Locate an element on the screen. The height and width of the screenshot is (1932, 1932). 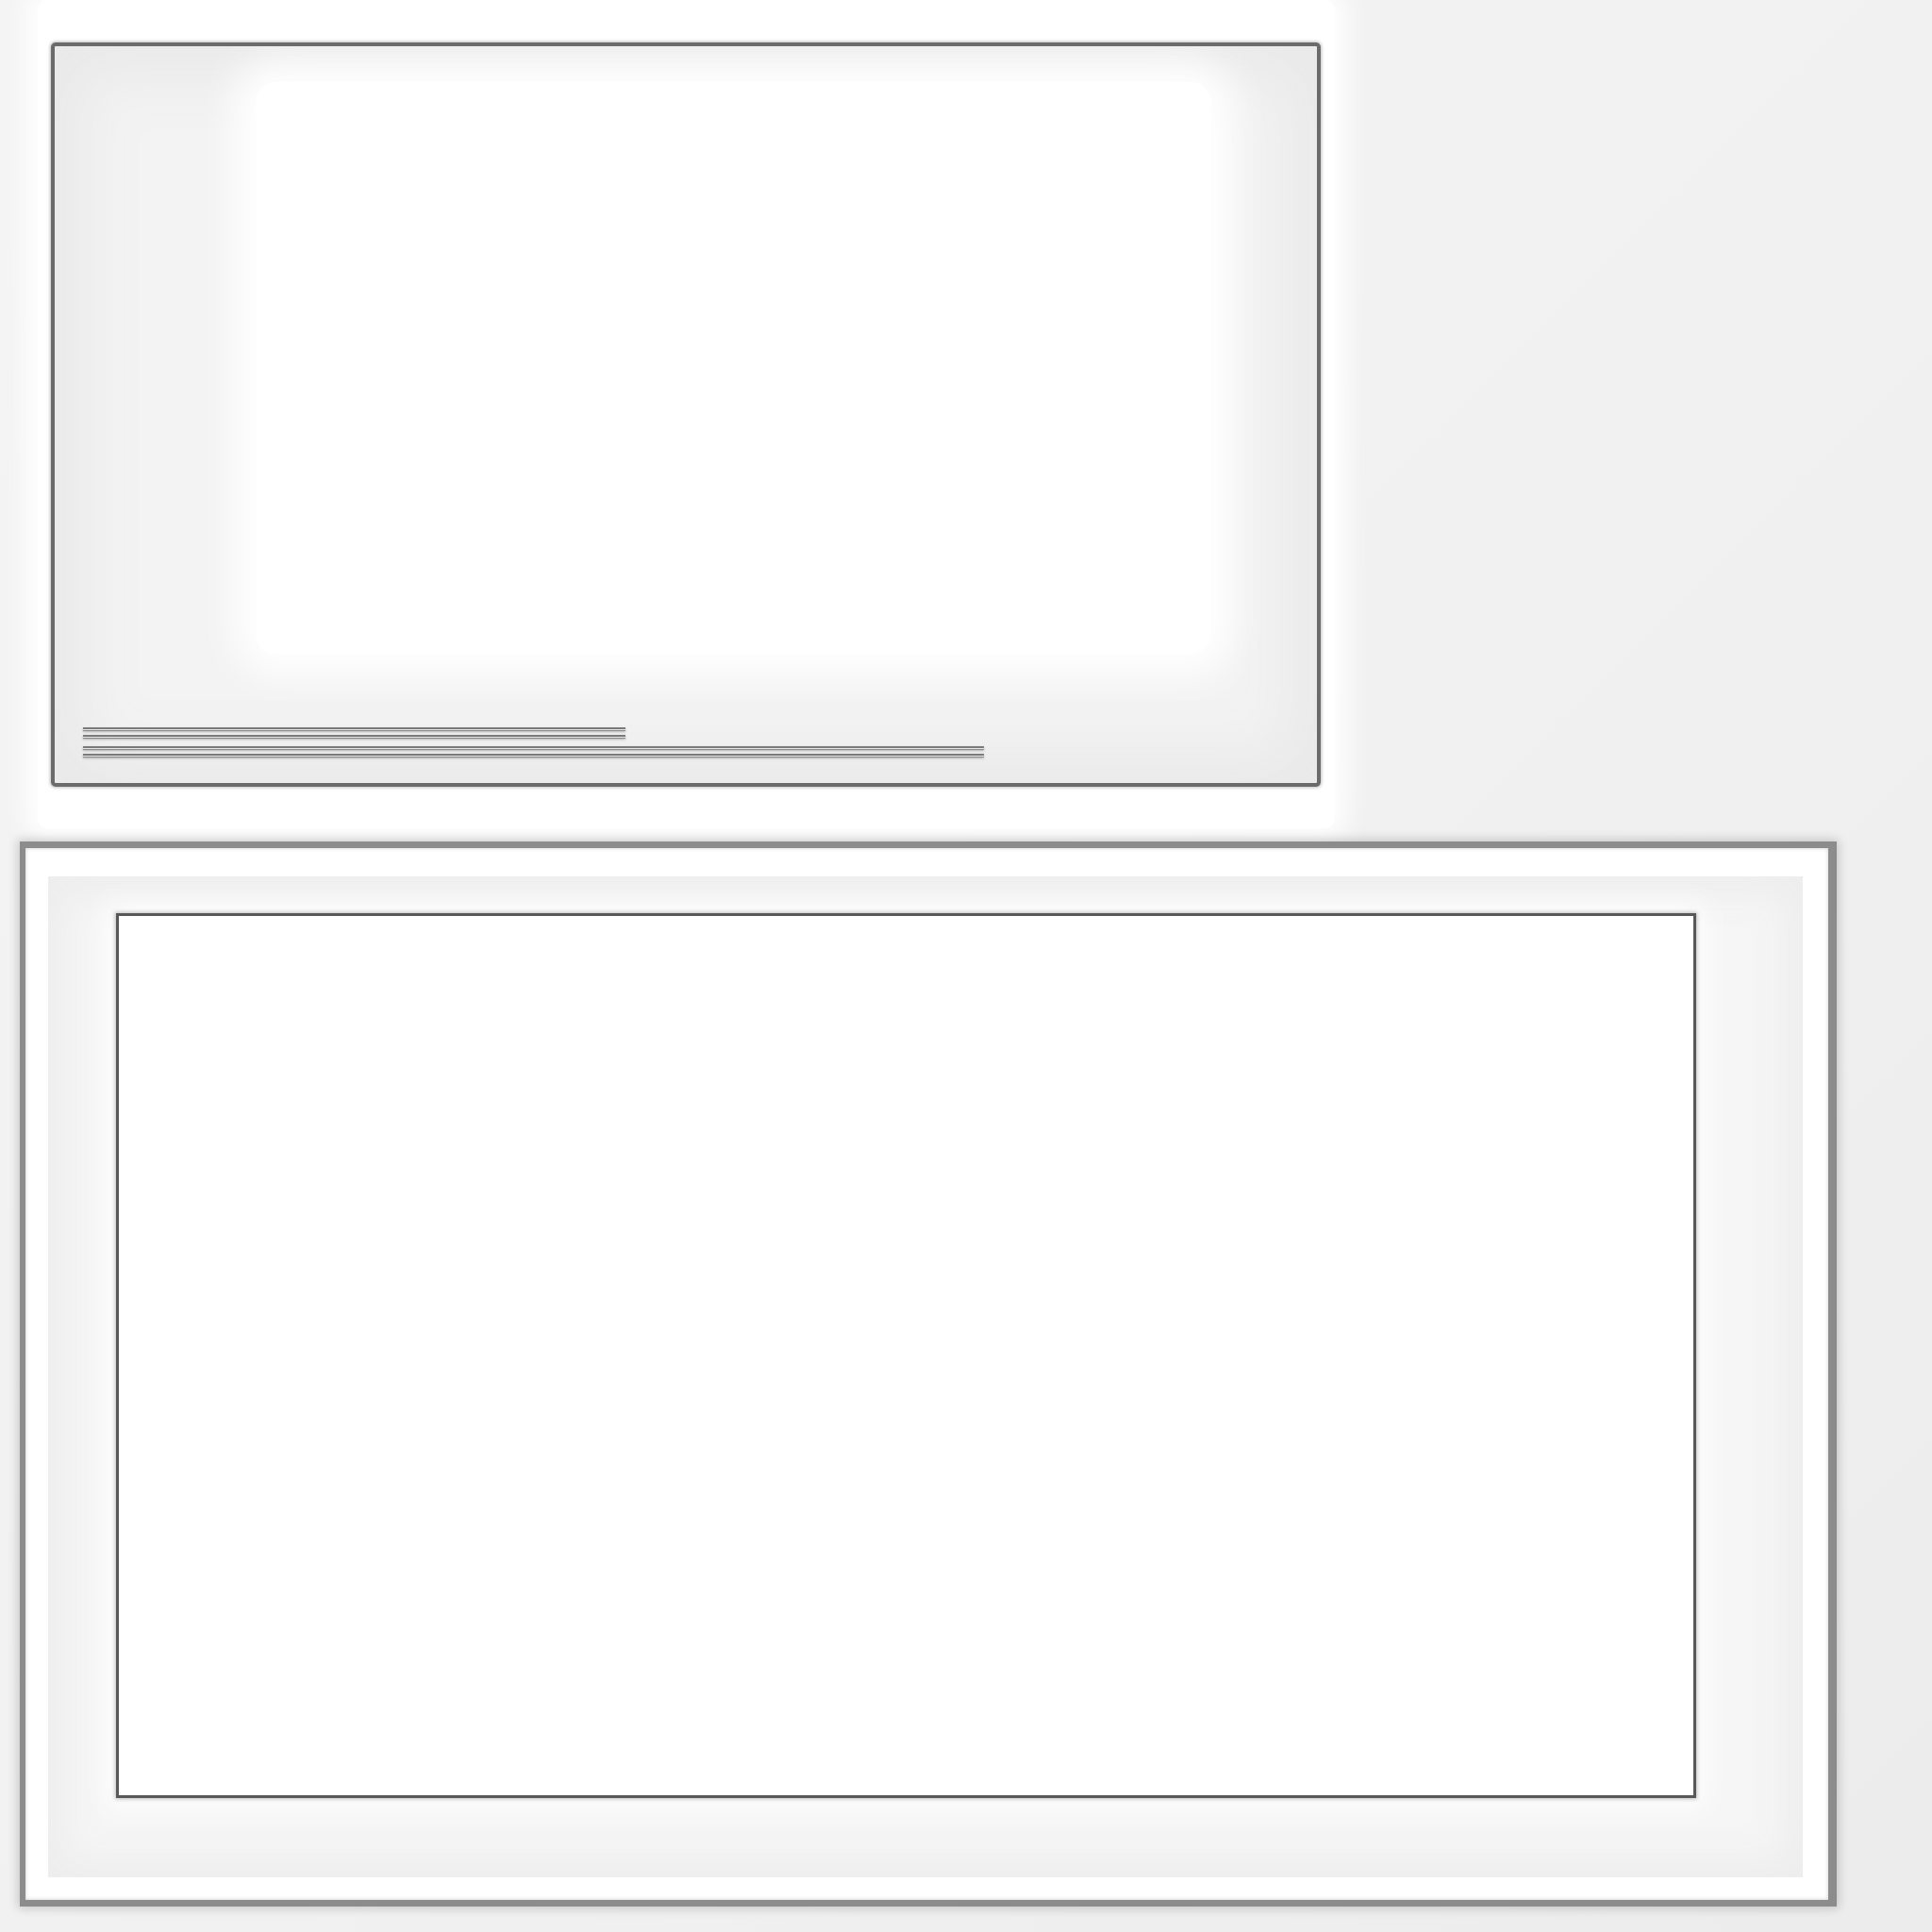
progress-track-primary is located at coordinates (354, 729).